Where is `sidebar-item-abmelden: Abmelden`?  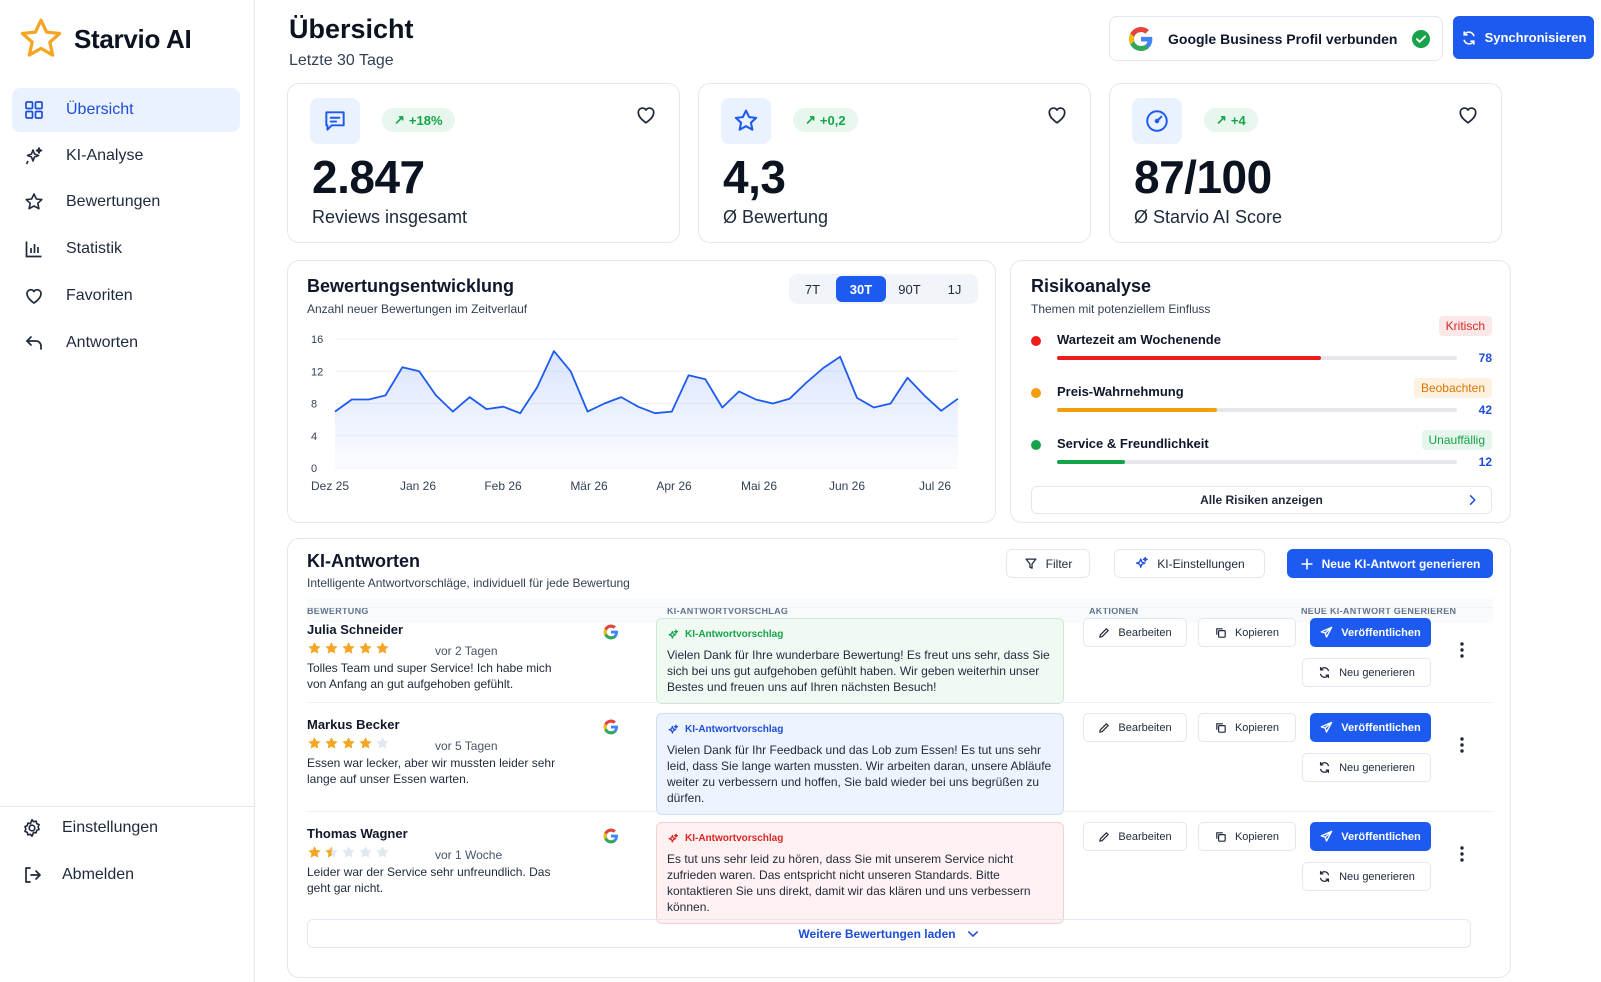
sidebar-item-abmelden: Abmelden is located at coordinates (126, 875).